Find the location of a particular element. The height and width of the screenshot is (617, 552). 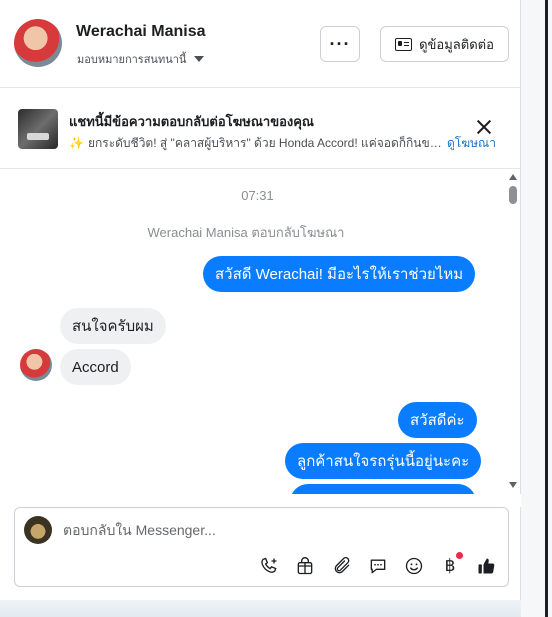

thread-scrollbar is located at coordinates (513, 332).